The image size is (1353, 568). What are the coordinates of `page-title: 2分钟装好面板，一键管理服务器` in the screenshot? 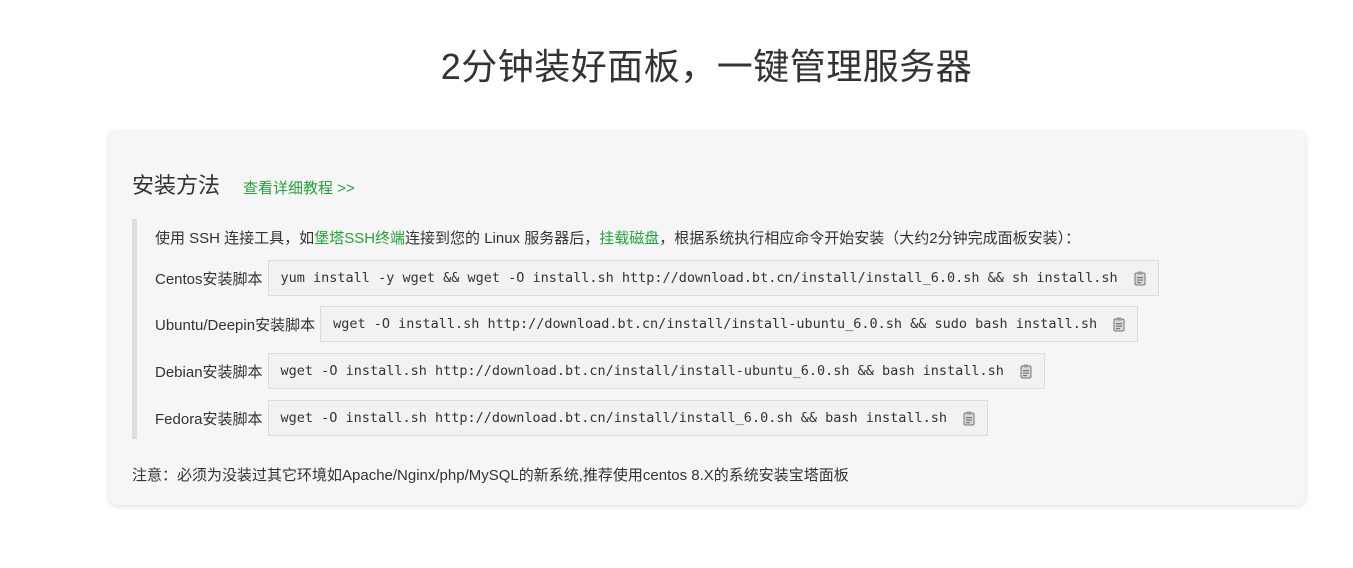 It's located at (706, 66).